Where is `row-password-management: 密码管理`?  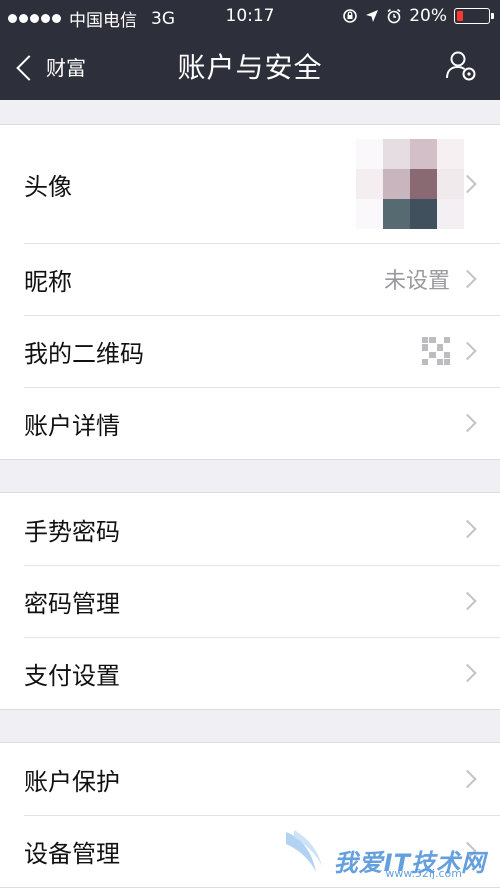
row-password-management: 密码管理 is located at coordinates (250, 601).